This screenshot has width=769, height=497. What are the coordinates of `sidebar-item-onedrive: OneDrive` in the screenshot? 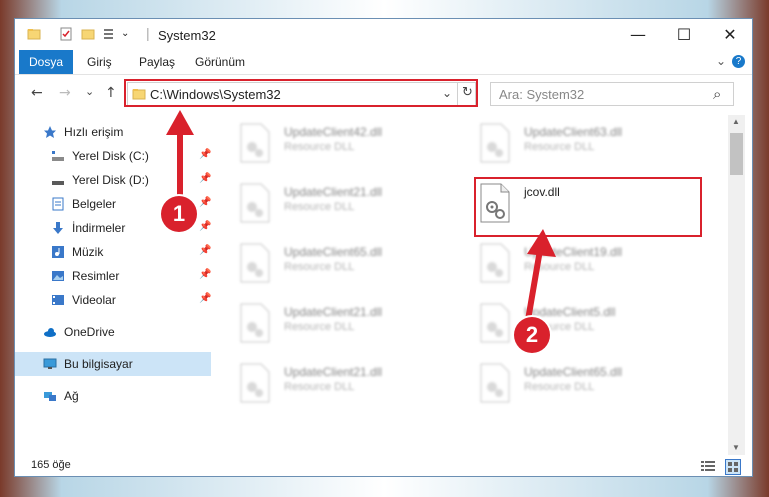 It's located at (113, 332).